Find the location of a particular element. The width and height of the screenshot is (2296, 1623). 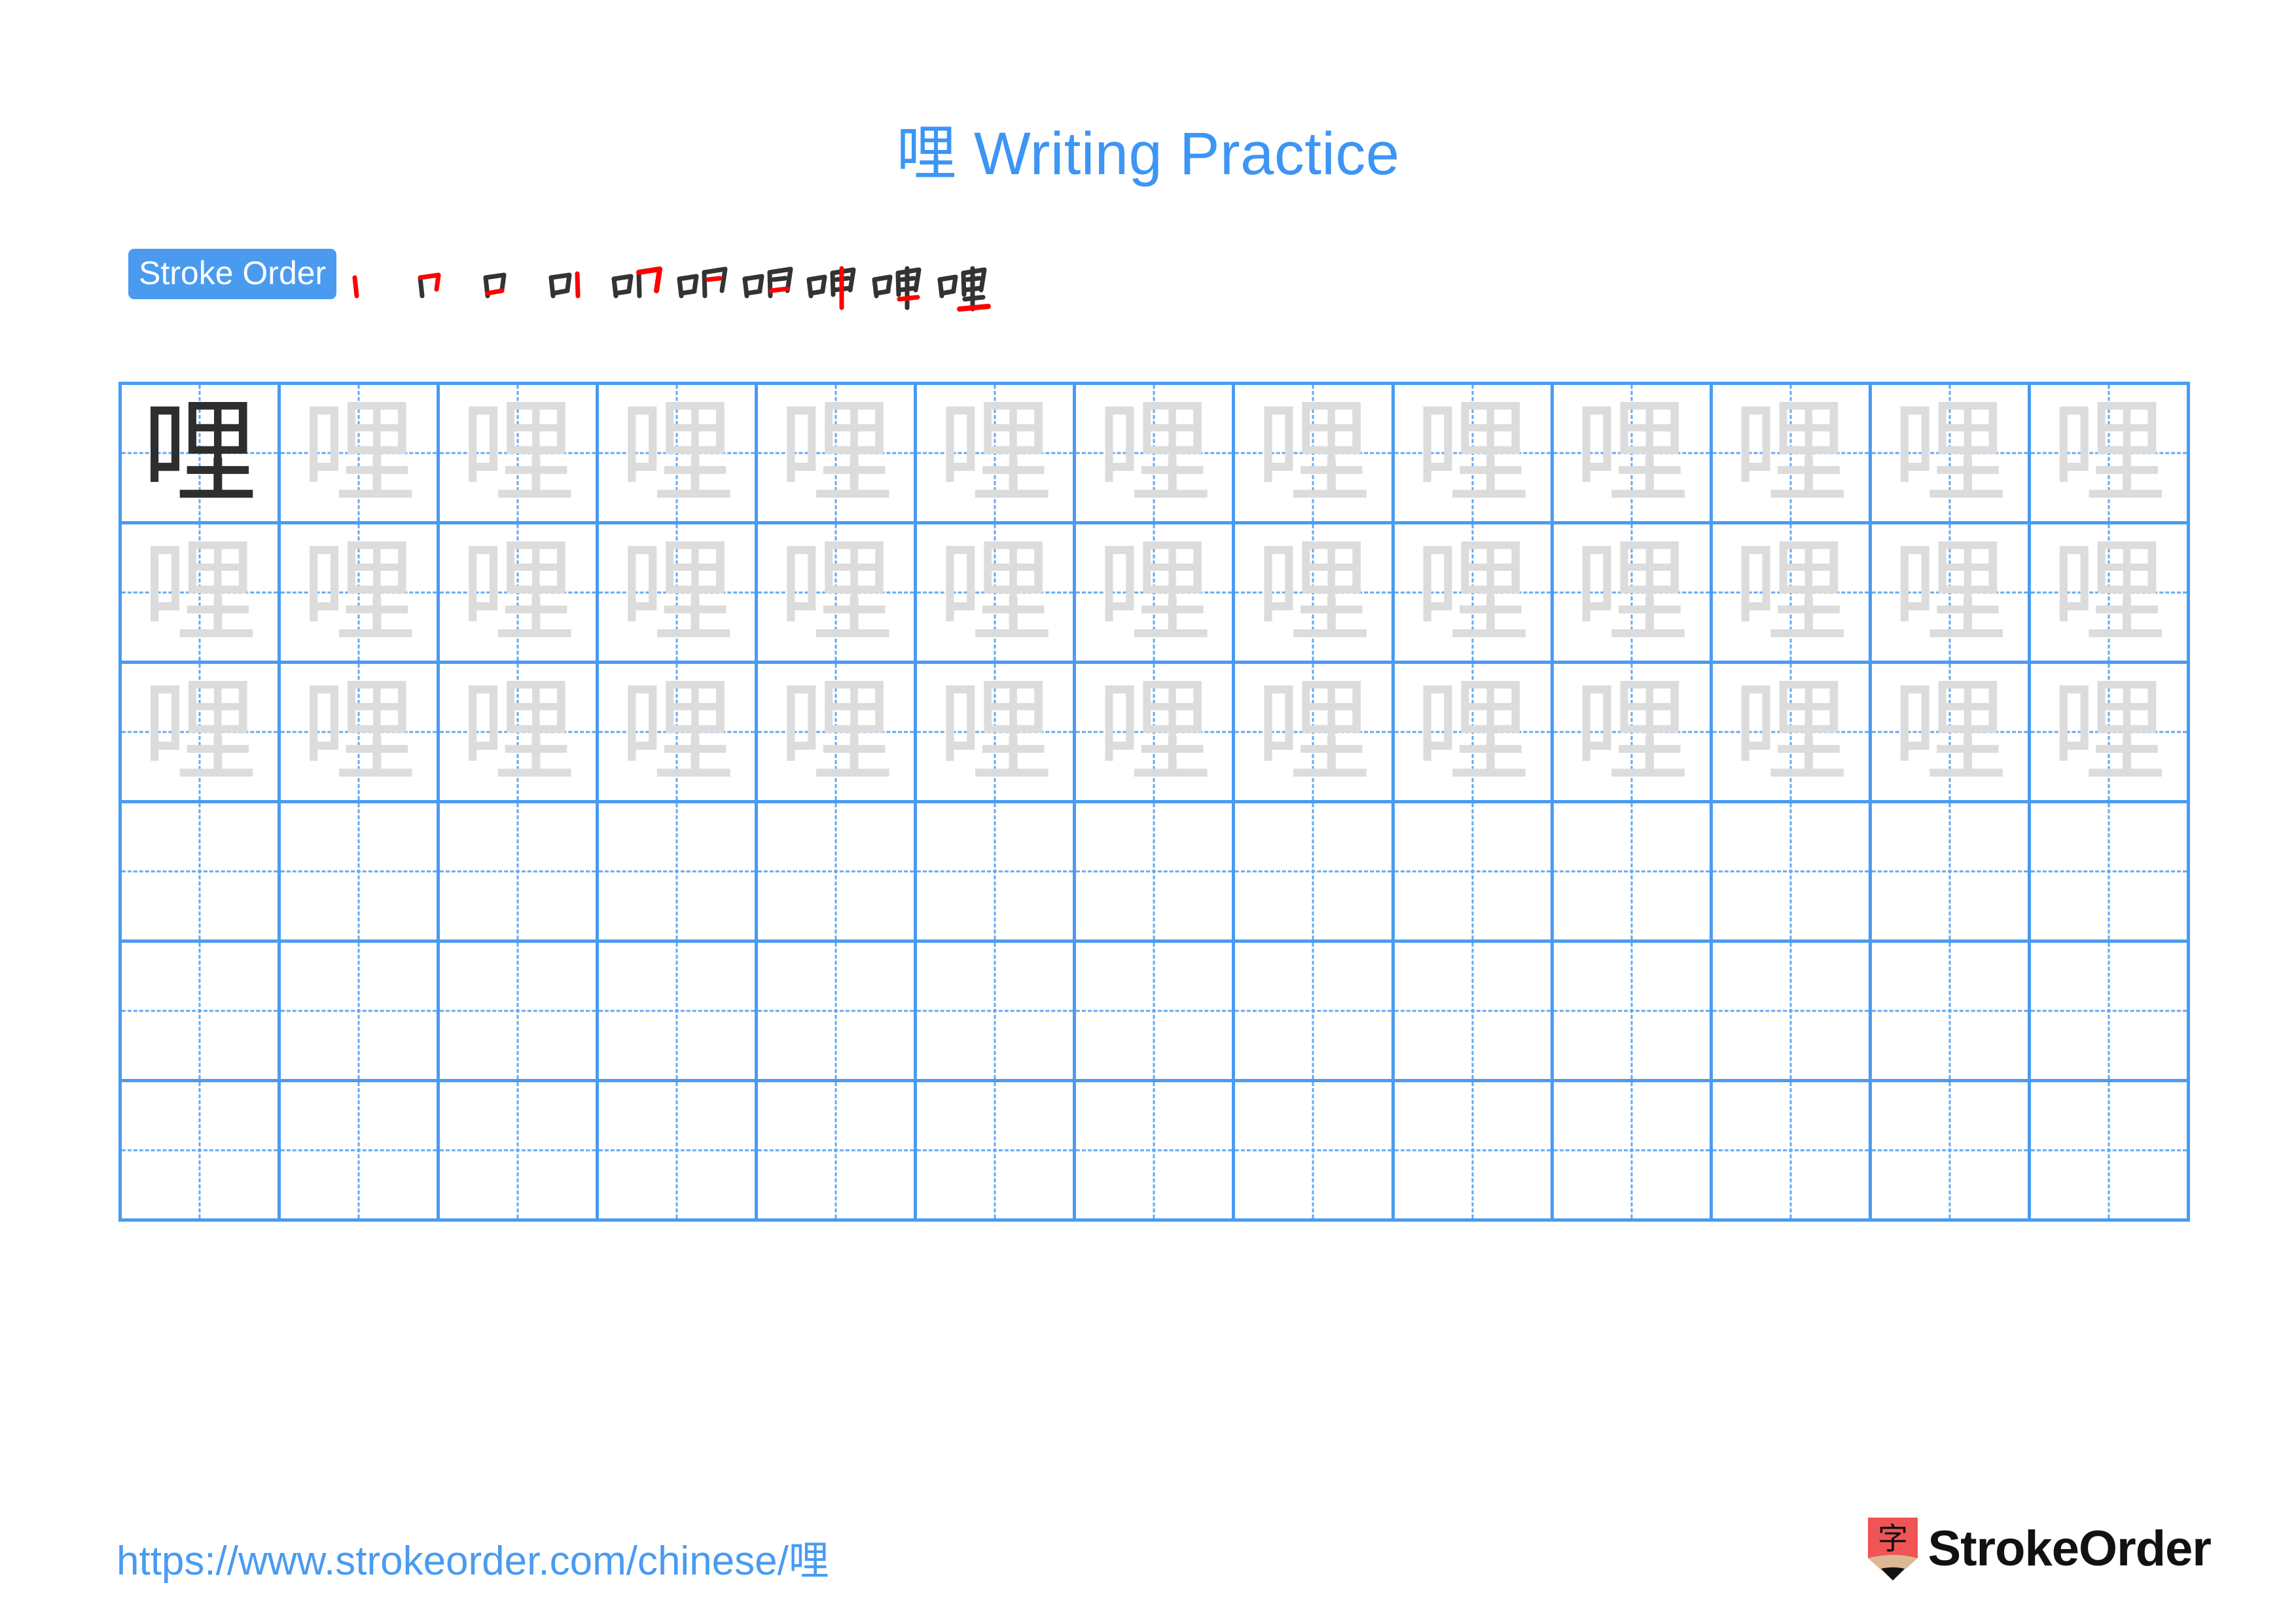

grid-row is located at coordinates (1156, 873).